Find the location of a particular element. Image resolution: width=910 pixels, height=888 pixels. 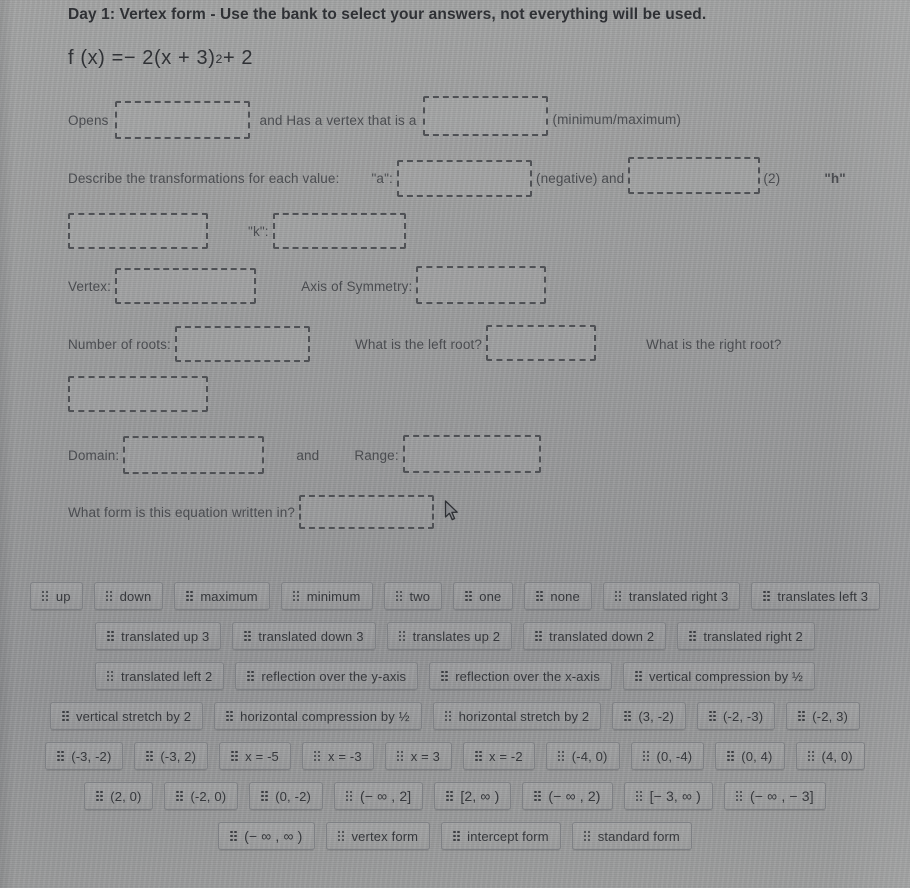

word-bank-chip: horizontal compression by ½ is located at coordinates (318, 716).